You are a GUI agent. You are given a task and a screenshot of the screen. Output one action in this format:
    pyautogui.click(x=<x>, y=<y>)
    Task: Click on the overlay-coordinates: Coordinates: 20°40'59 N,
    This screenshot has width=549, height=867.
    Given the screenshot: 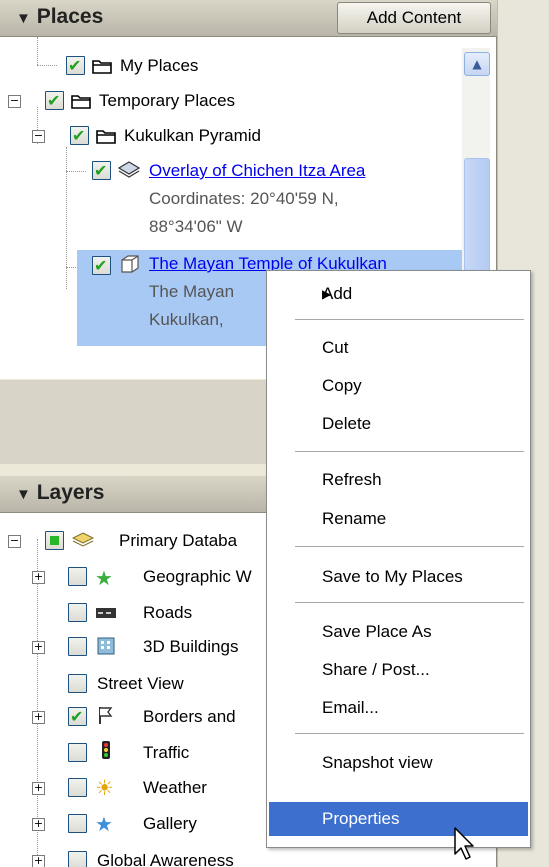 What is the action you would take?
    pyautogui.click(x=244, y=198)
    